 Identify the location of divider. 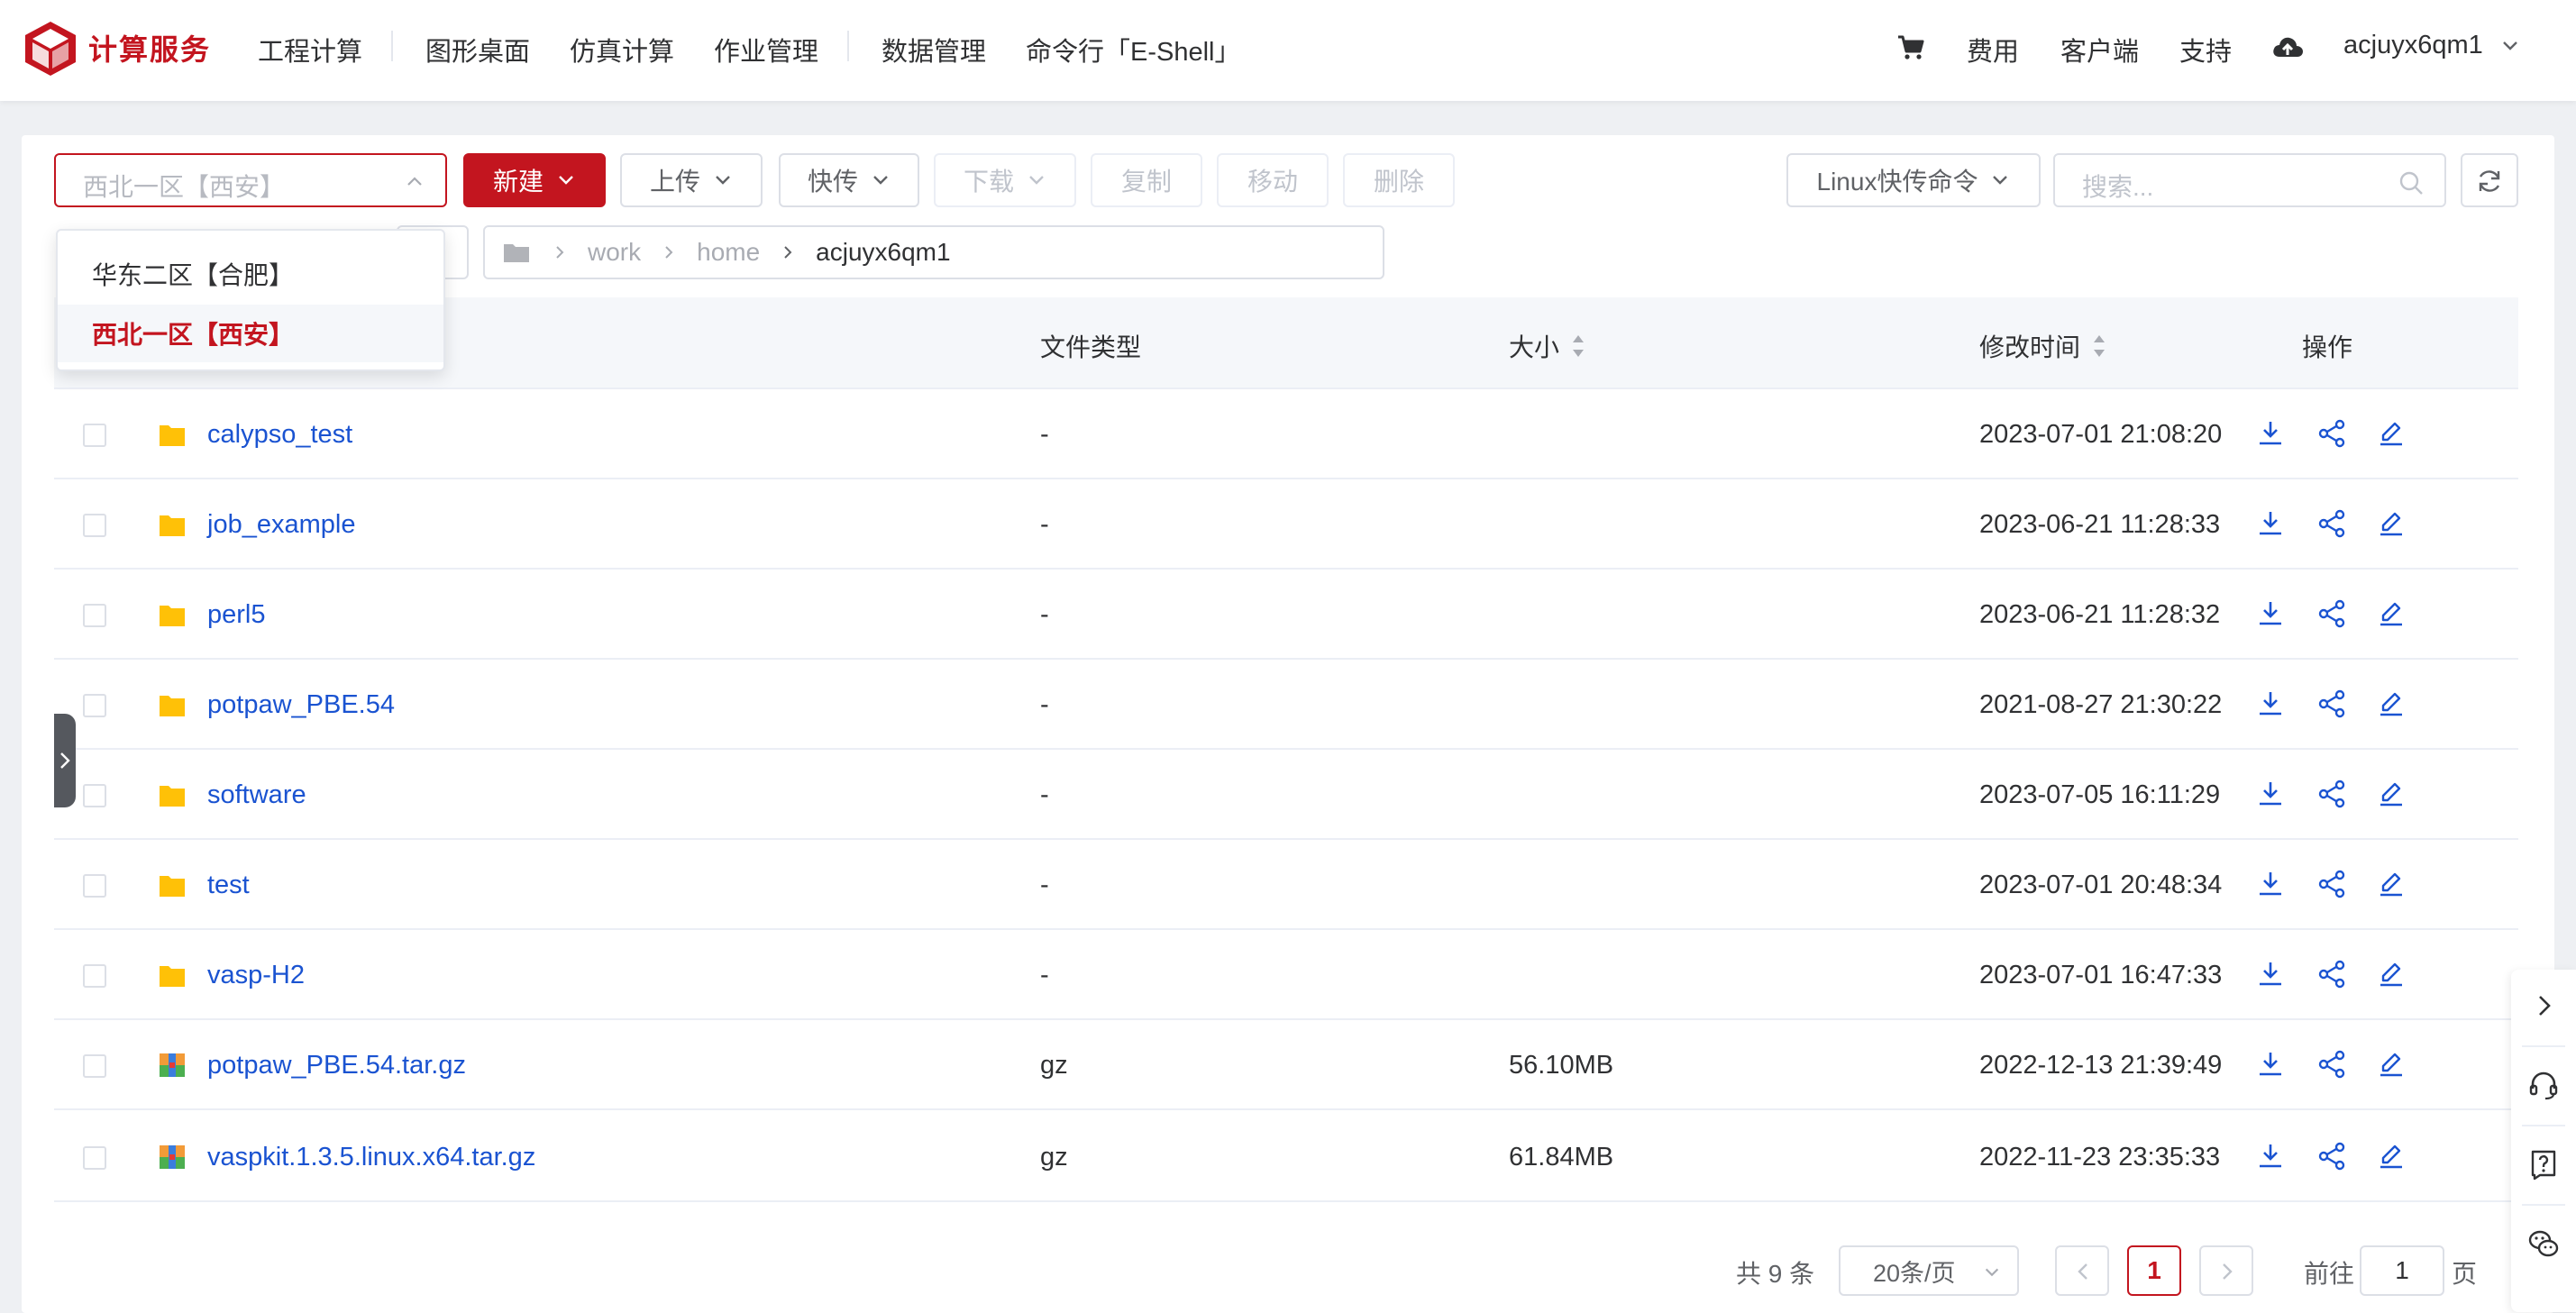
(2543, 1205).